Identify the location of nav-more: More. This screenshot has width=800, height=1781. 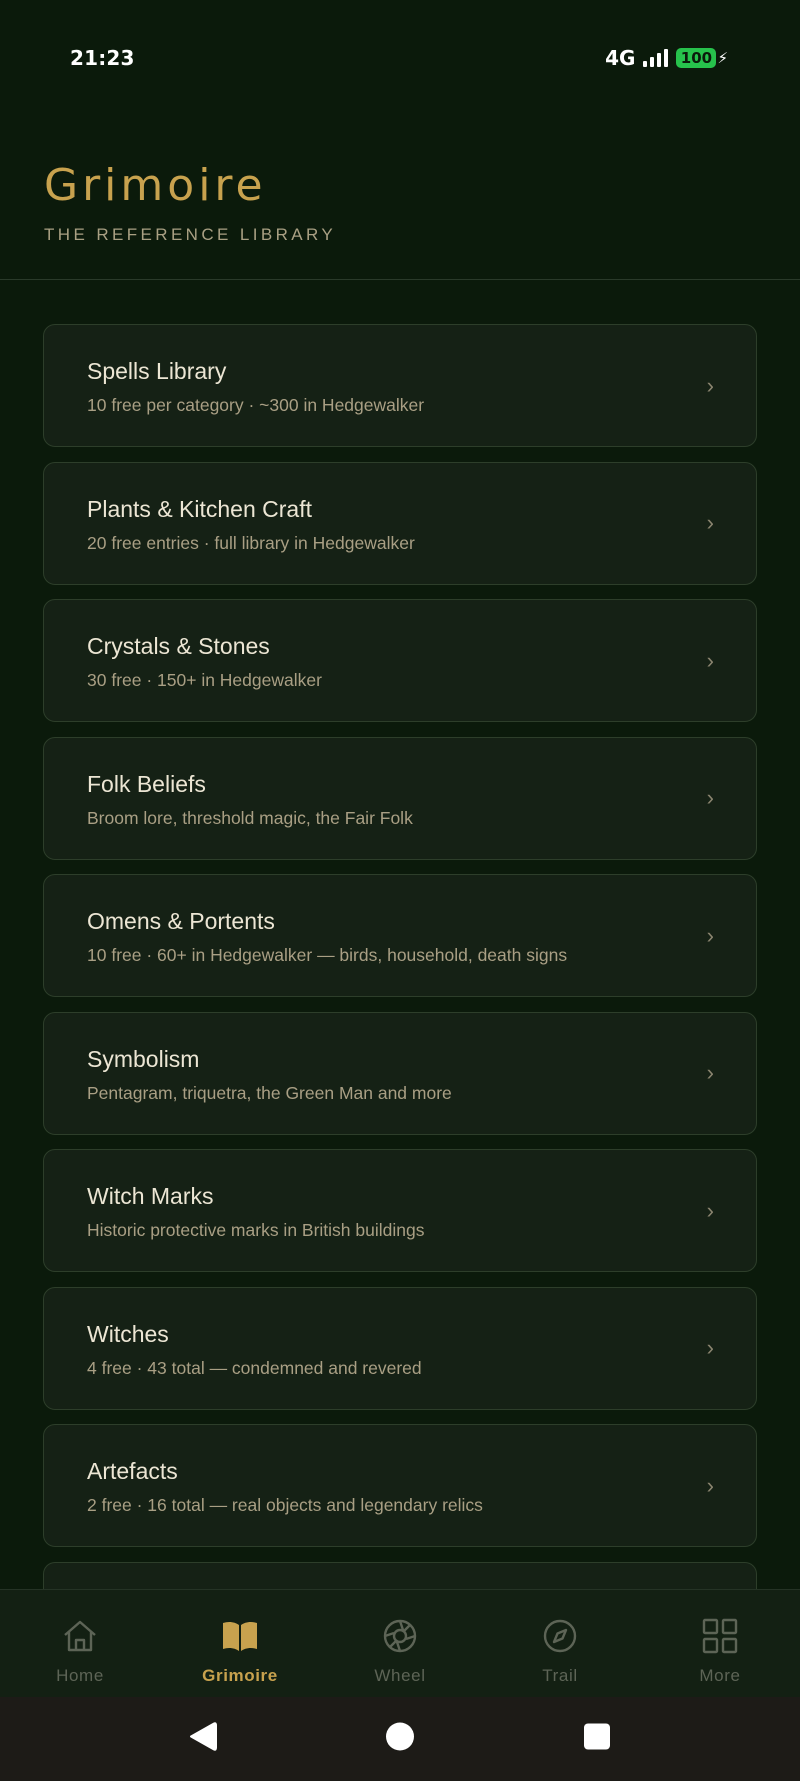
(720, 1643).